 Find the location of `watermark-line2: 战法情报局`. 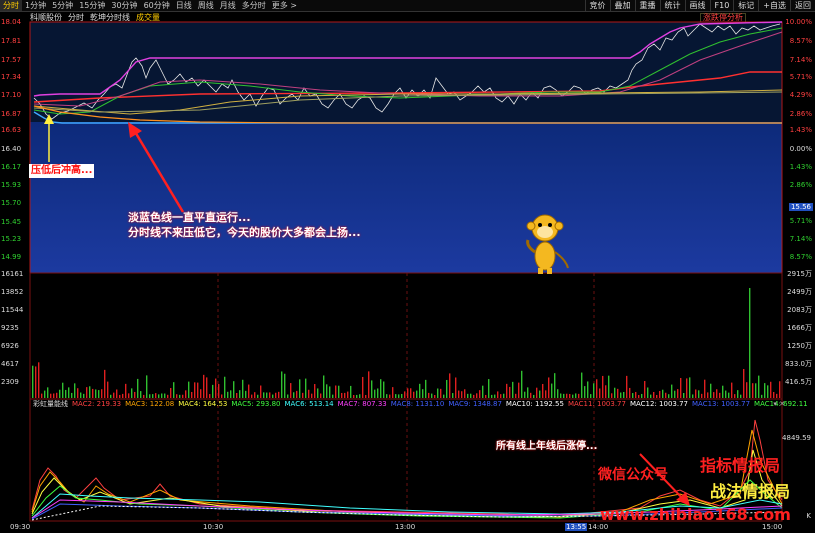

watermark-line2: 战法情报局 is located at coordinates (750, 491).